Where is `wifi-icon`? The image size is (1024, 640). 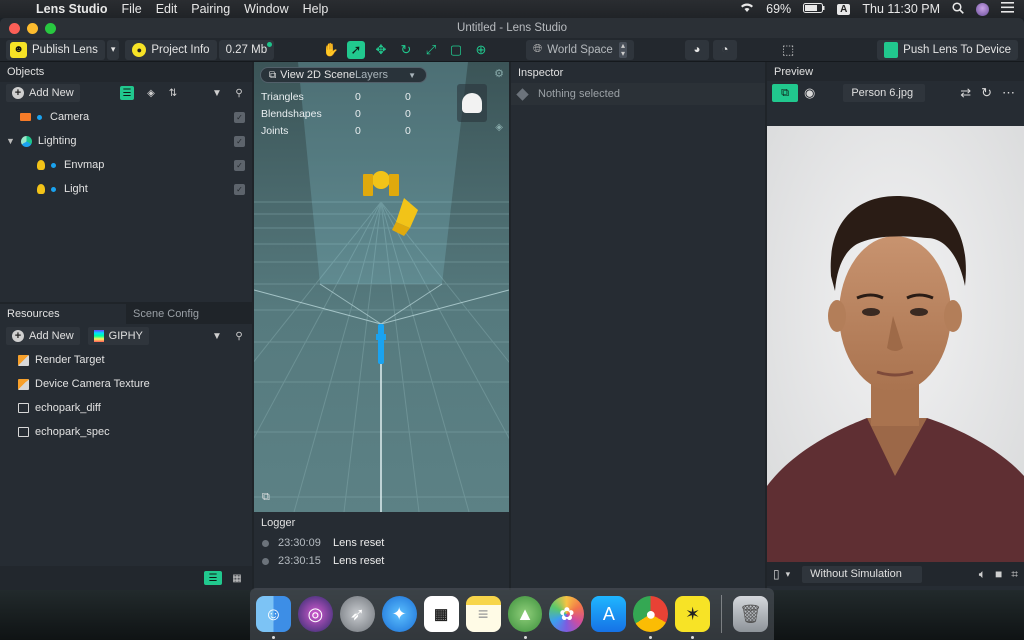 wifi-icon is located at coordinates (747, 9).